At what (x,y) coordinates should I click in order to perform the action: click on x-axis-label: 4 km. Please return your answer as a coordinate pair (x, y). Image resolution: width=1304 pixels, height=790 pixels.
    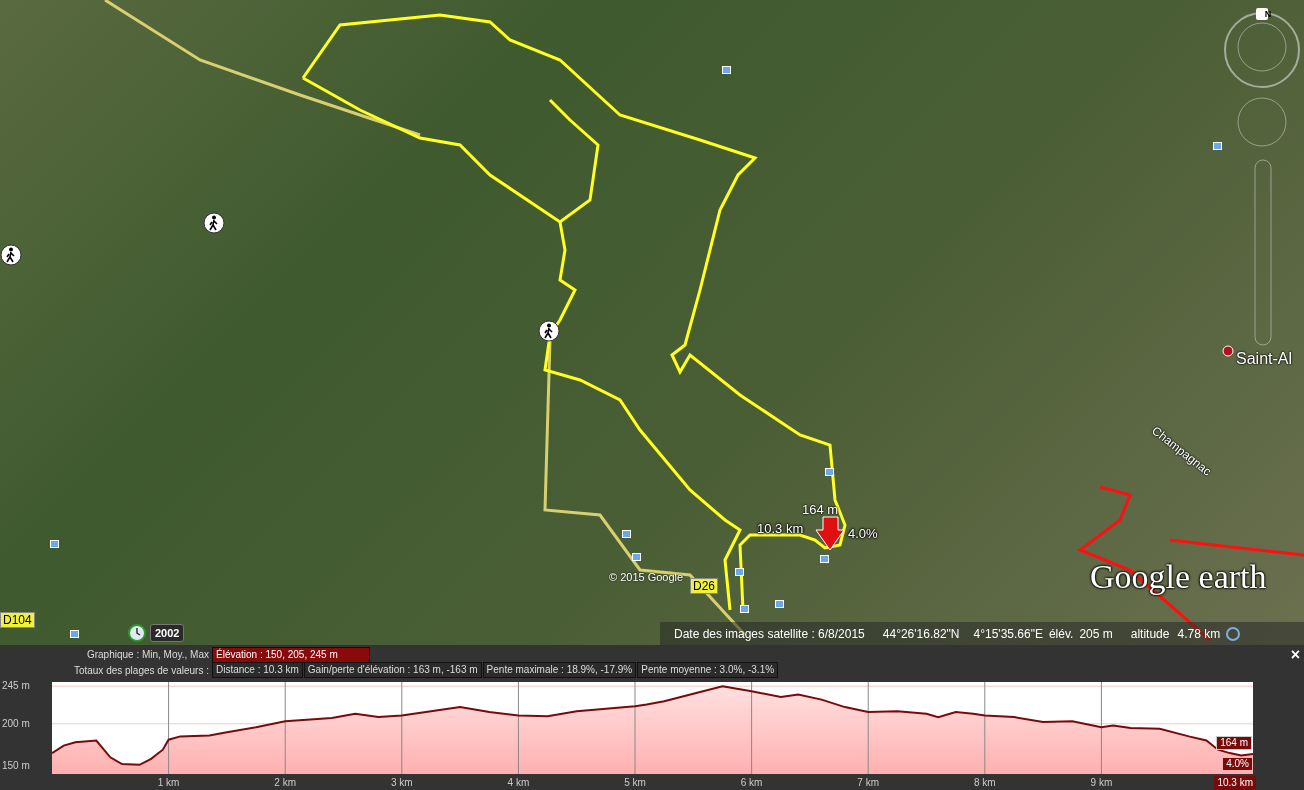
    Looking at the image, I should click on (518, 783).